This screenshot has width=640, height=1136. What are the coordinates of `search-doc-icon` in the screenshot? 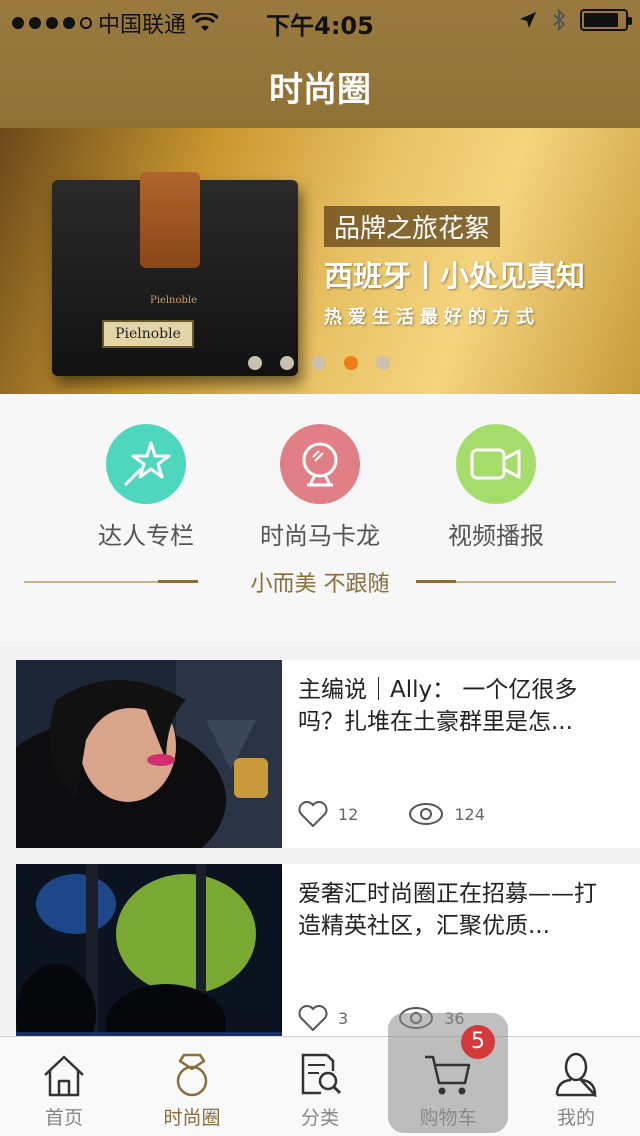 It's located at (321, 1074).